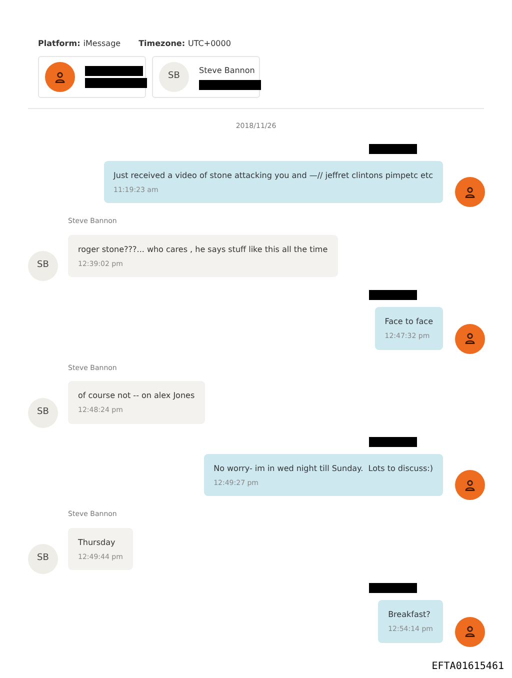  Describe the element at coordinates (410, 614) in the screenshot. I see `message-text: Breakfast?` at that location.